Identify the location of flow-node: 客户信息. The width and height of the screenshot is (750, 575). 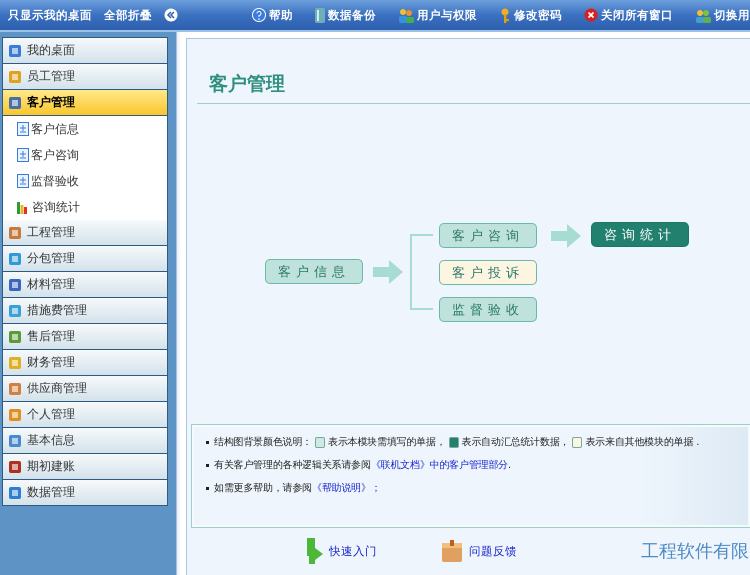
(314, 271).